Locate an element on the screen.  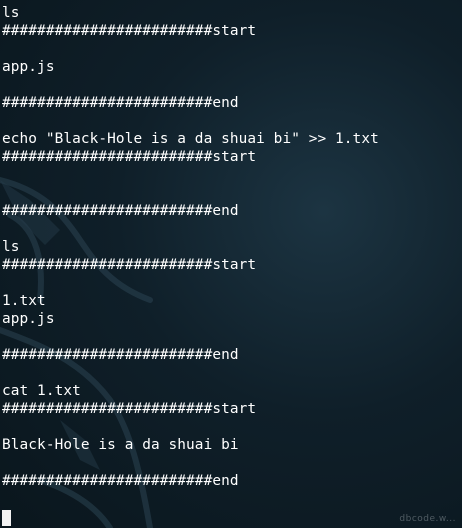
terminal-line: 1.txt is located at coordinates (24, 301).